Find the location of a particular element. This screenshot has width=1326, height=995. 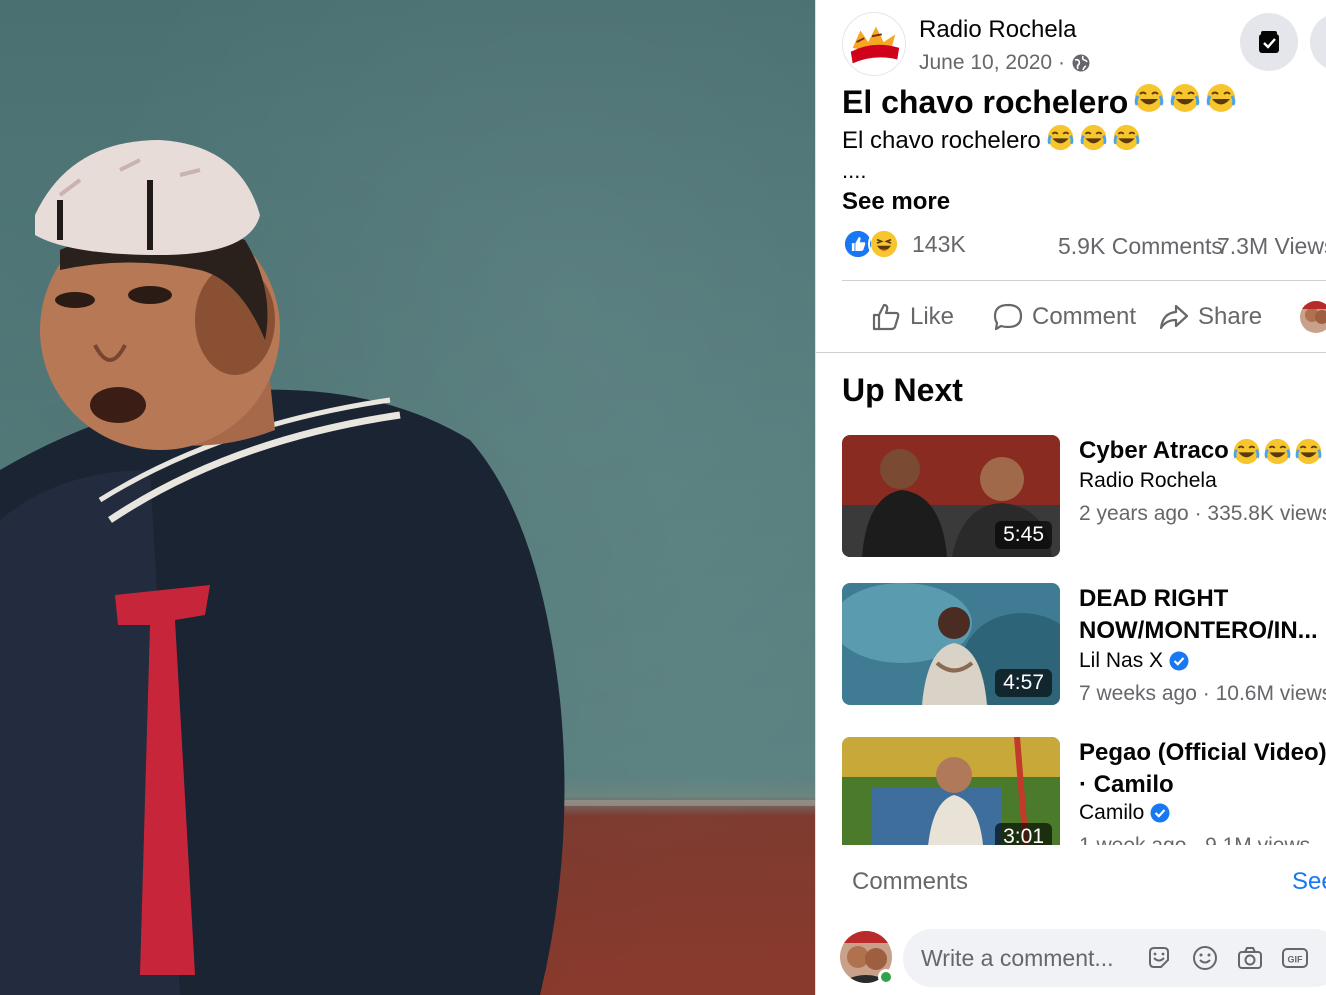

video-duration: 4:57 is located at coordinates (1023, 683).